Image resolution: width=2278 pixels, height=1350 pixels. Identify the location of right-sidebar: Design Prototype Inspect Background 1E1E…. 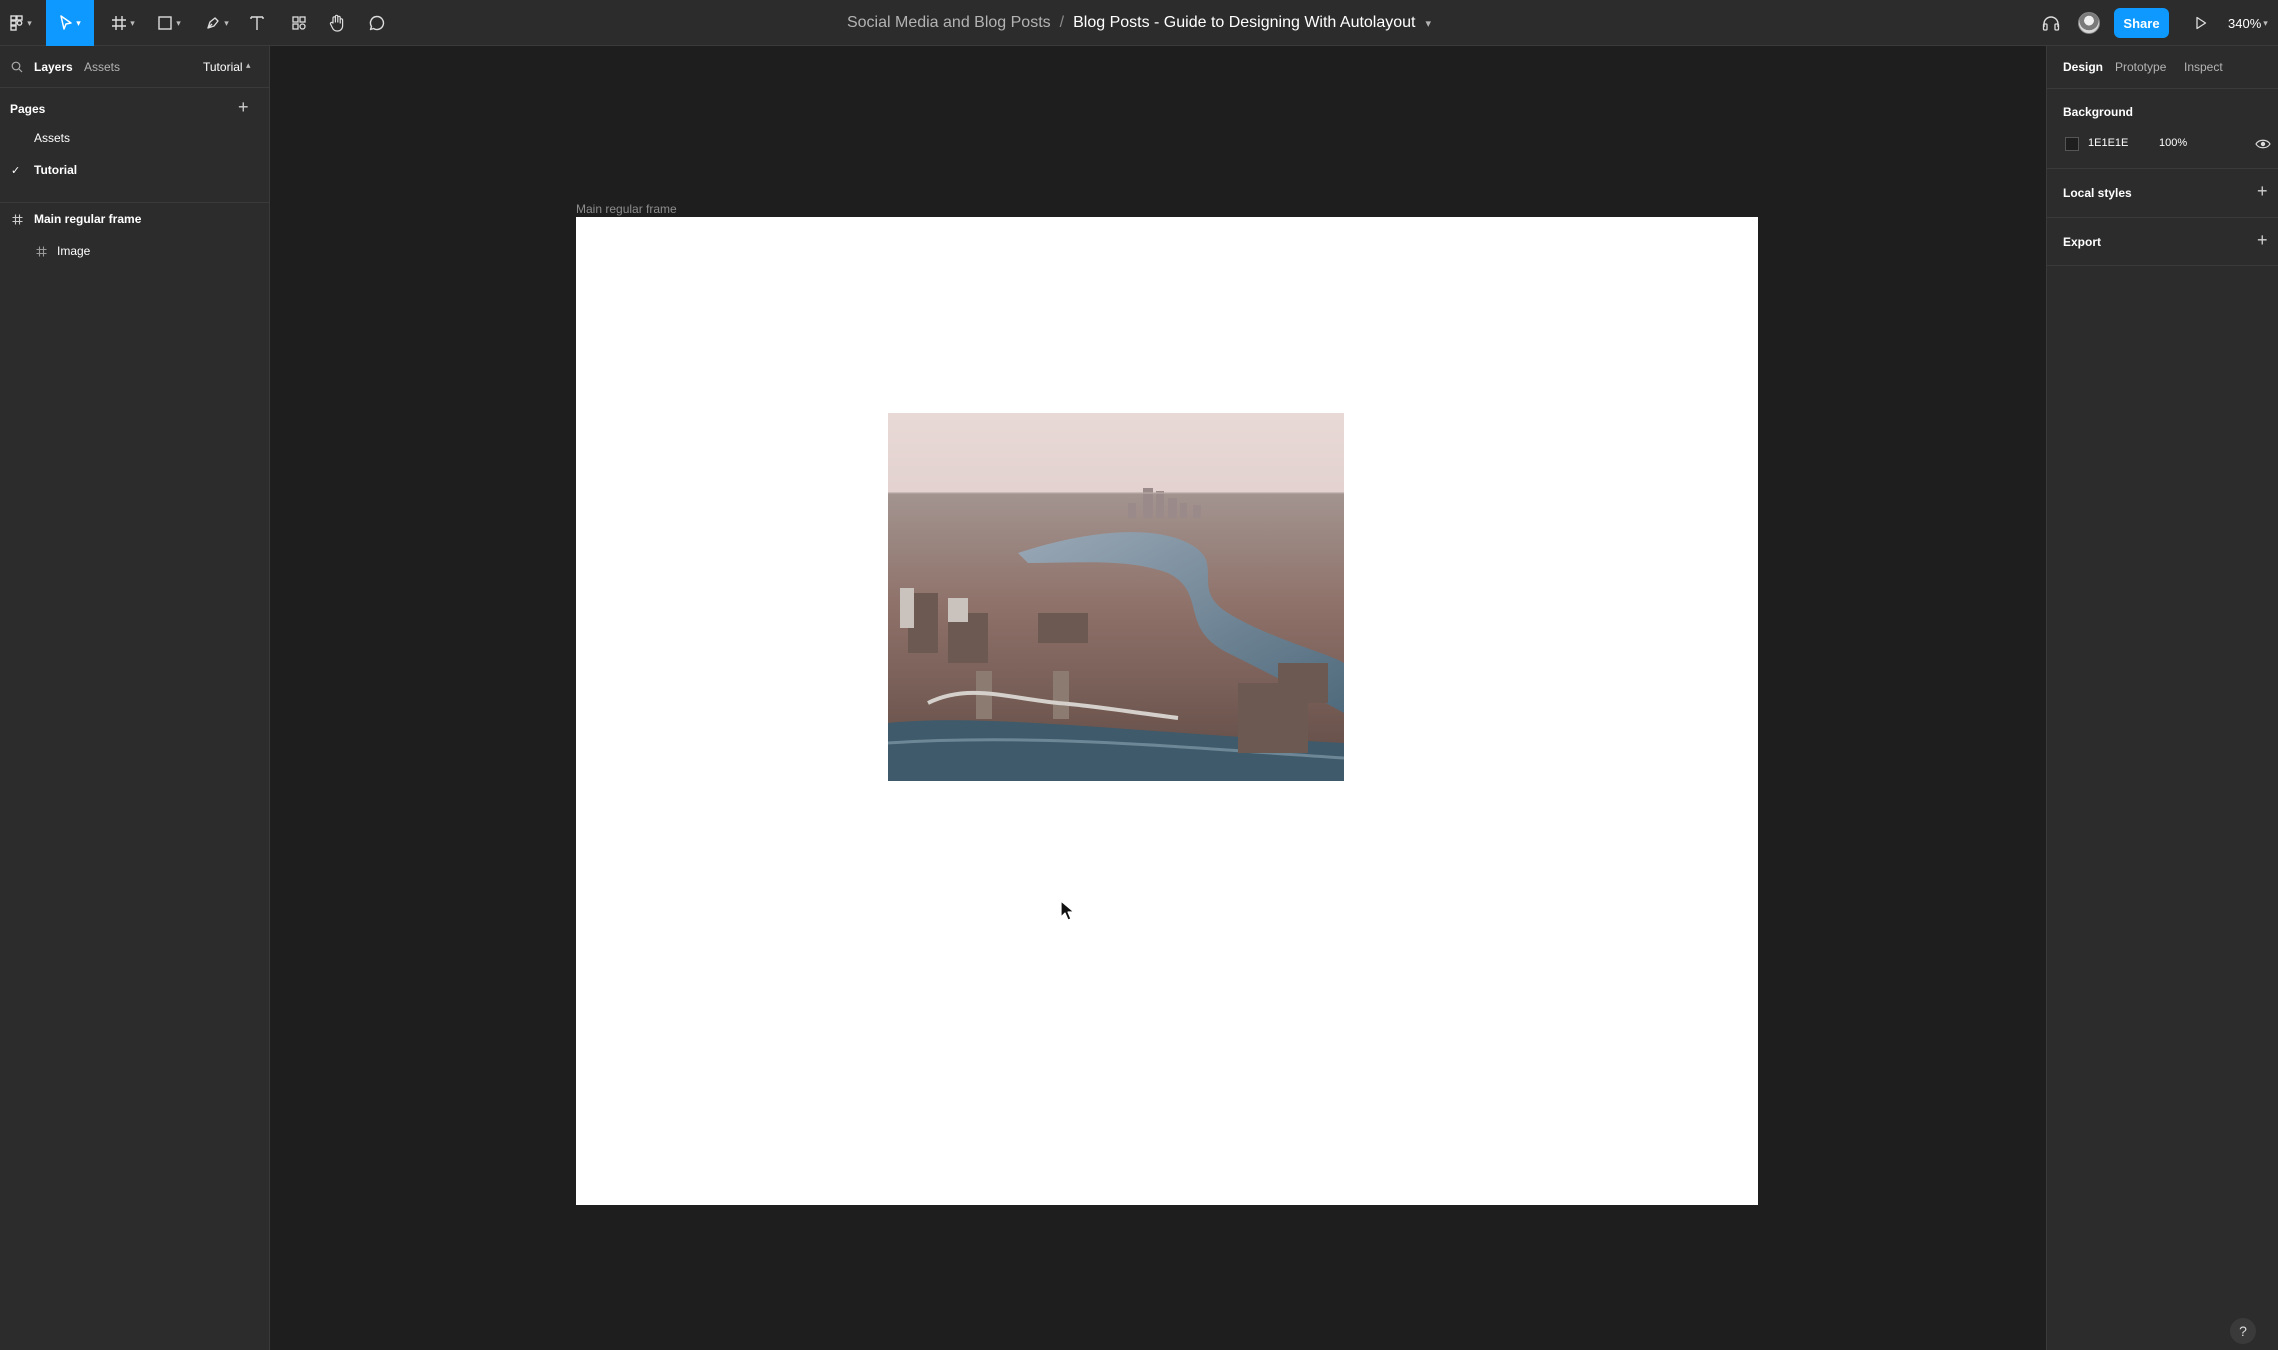
(2162, 698).